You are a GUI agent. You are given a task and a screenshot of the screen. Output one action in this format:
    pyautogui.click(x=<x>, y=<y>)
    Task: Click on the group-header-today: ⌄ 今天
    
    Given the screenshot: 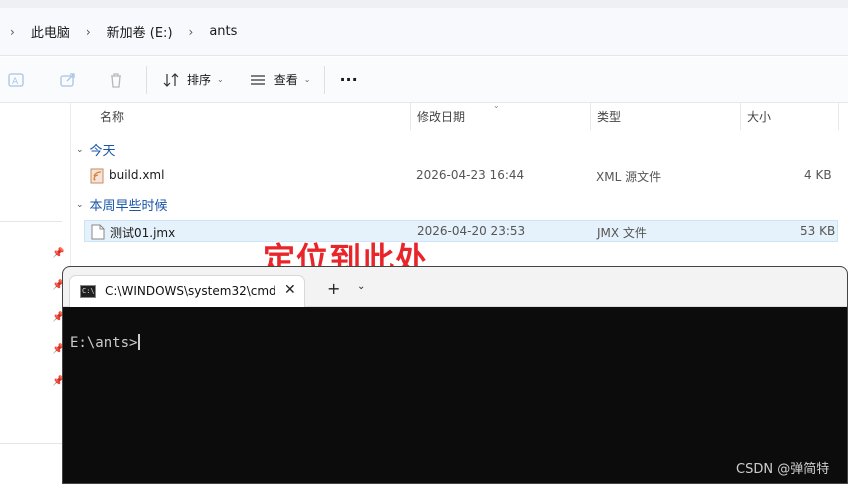 What is the action you would take?
    pyautogui.click(x=96, y=149)
    